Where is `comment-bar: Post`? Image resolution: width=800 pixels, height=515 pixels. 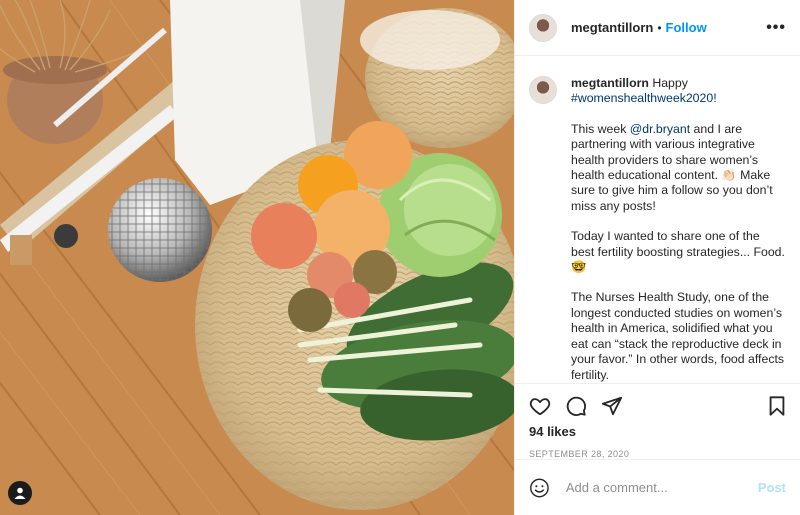 comment-bar: Post is located at coordinates (657, 487).